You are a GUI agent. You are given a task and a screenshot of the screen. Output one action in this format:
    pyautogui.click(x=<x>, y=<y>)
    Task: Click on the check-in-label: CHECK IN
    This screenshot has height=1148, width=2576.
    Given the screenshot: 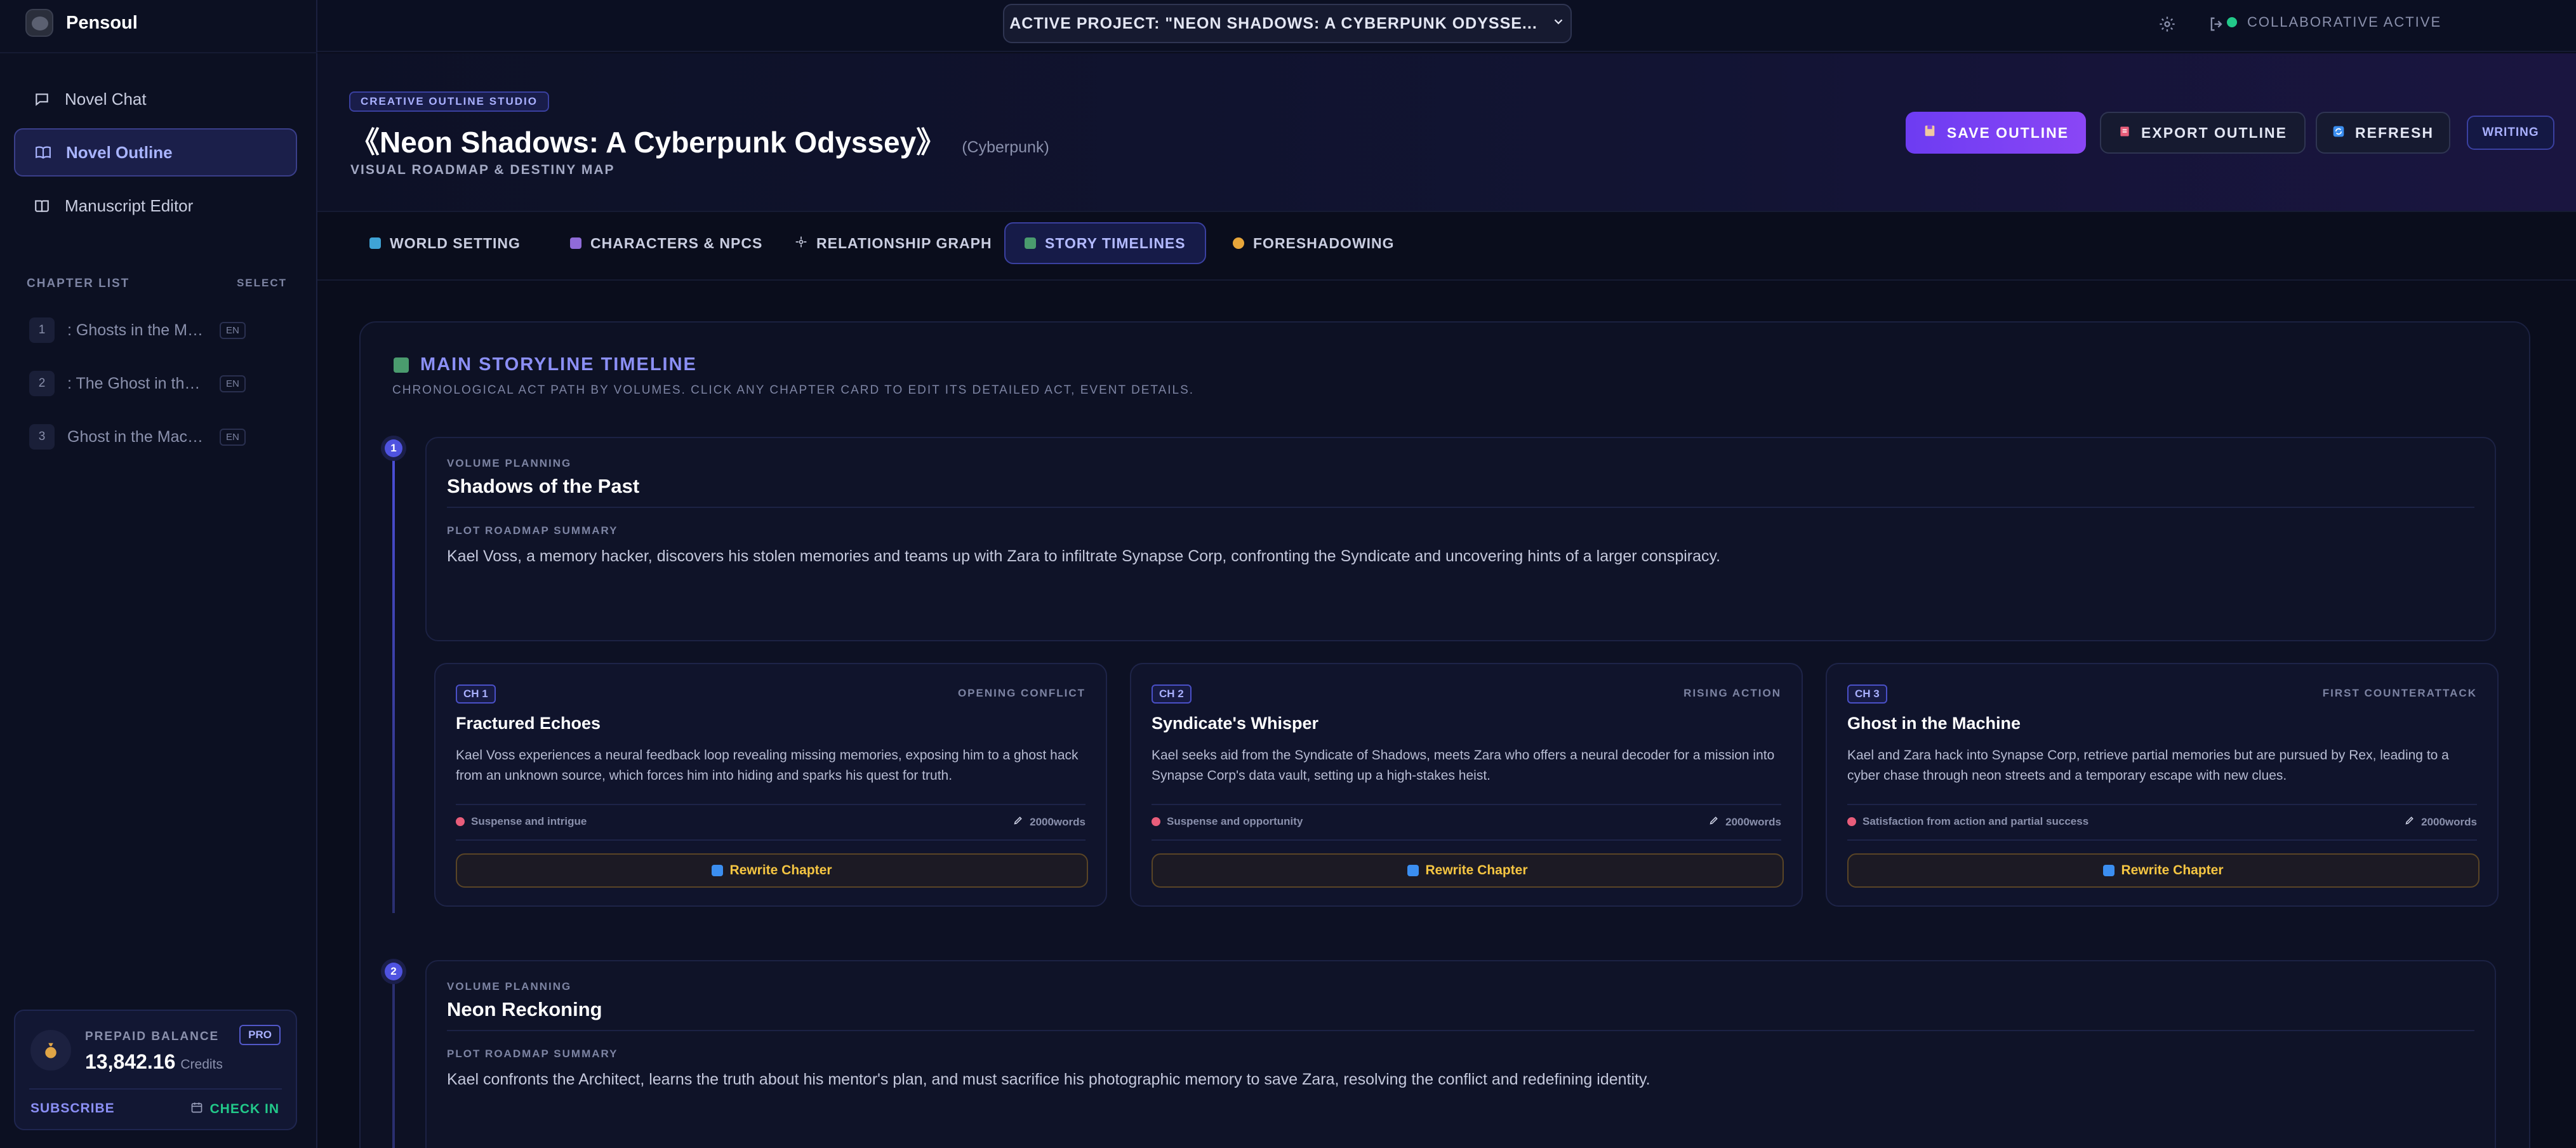 What is the action you would take?
    pyautogui.click(x=244, y=1109)
    